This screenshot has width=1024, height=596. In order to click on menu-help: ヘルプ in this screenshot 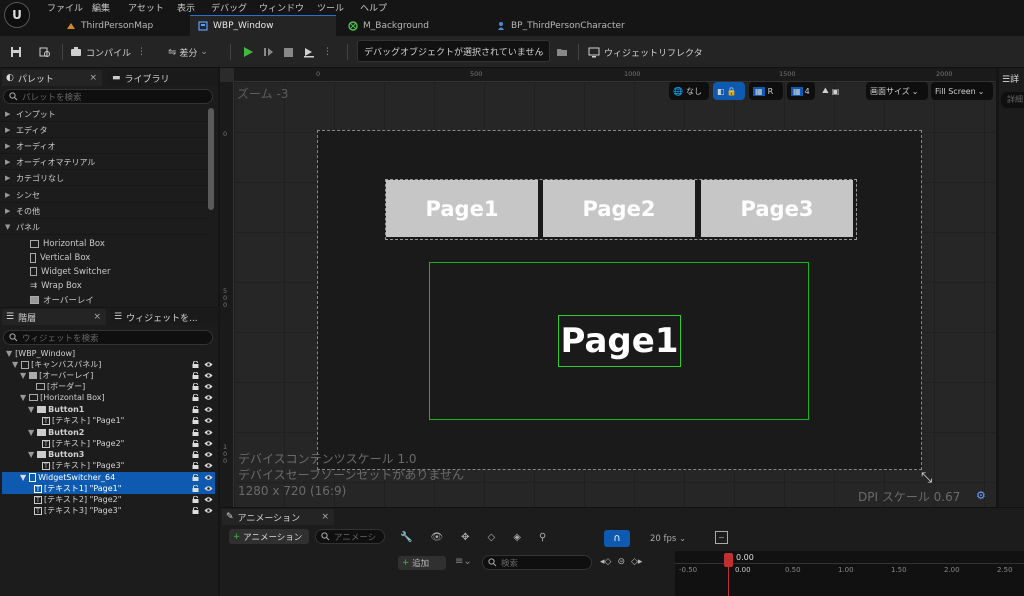, I will do `click(373, 7)`.